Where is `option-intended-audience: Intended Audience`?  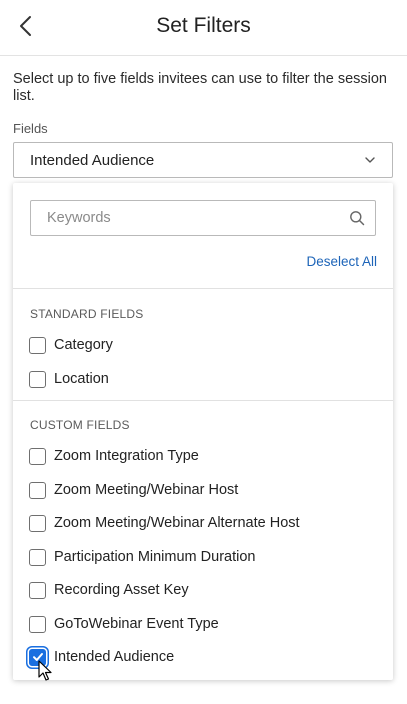
option-intended-audience: Intended Audience is located at coordinates (204, 657).